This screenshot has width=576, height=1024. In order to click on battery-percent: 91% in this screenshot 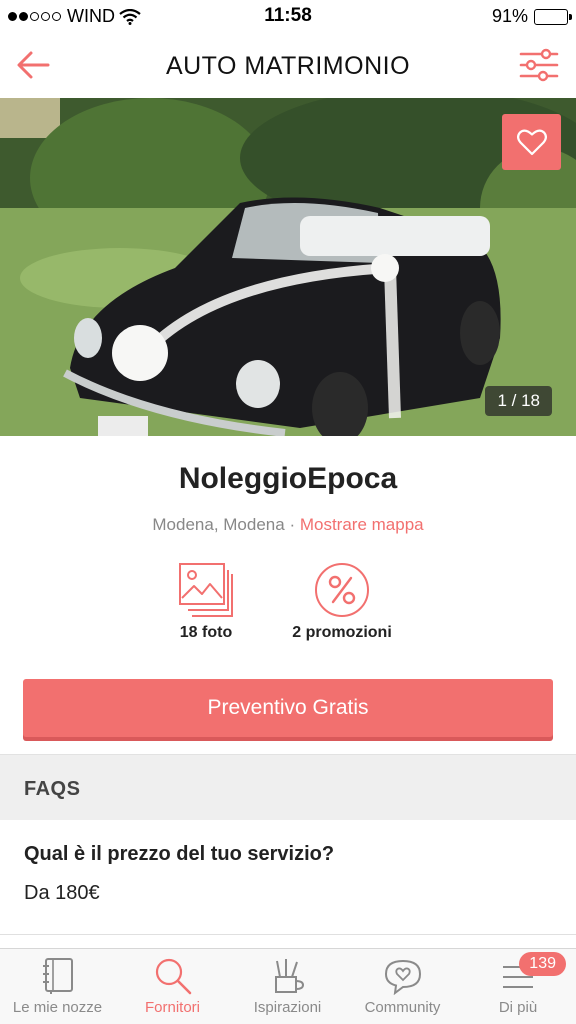, I will do `click(509, 16)`.